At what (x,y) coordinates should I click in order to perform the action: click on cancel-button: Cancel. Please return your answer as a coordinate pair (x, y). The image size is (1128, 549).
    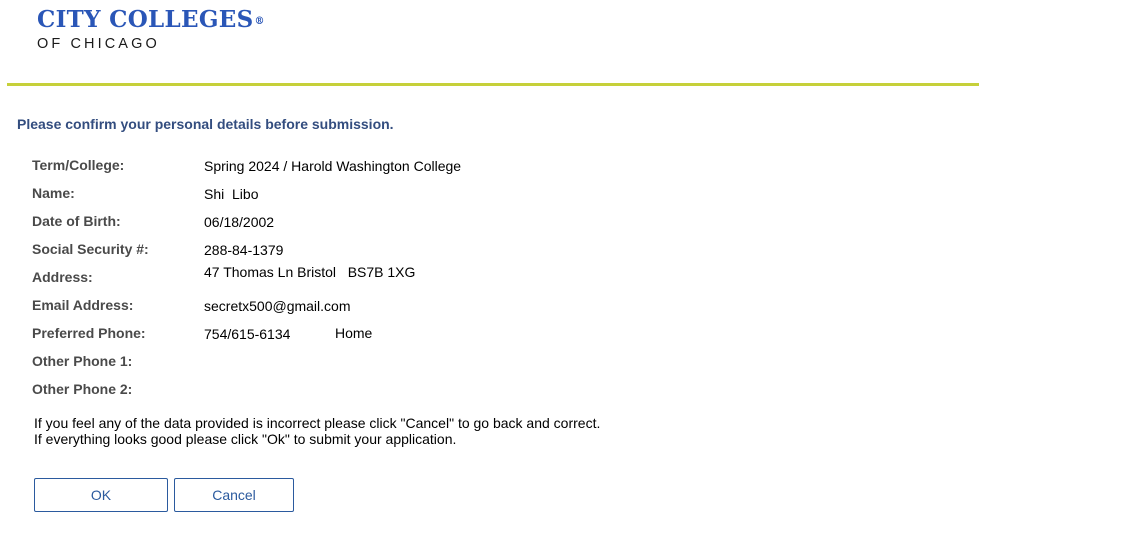
    Looking at the image, I should click on (234, 495).